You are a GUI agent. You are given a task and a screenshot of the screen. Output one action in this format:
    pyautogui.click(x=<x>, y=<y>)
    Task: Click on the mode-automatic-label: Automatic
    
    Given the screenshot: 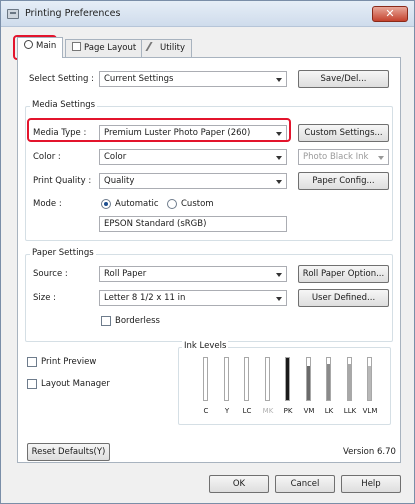 What is the action you would take?
    pyautogui.click(x=137, y=204)
    